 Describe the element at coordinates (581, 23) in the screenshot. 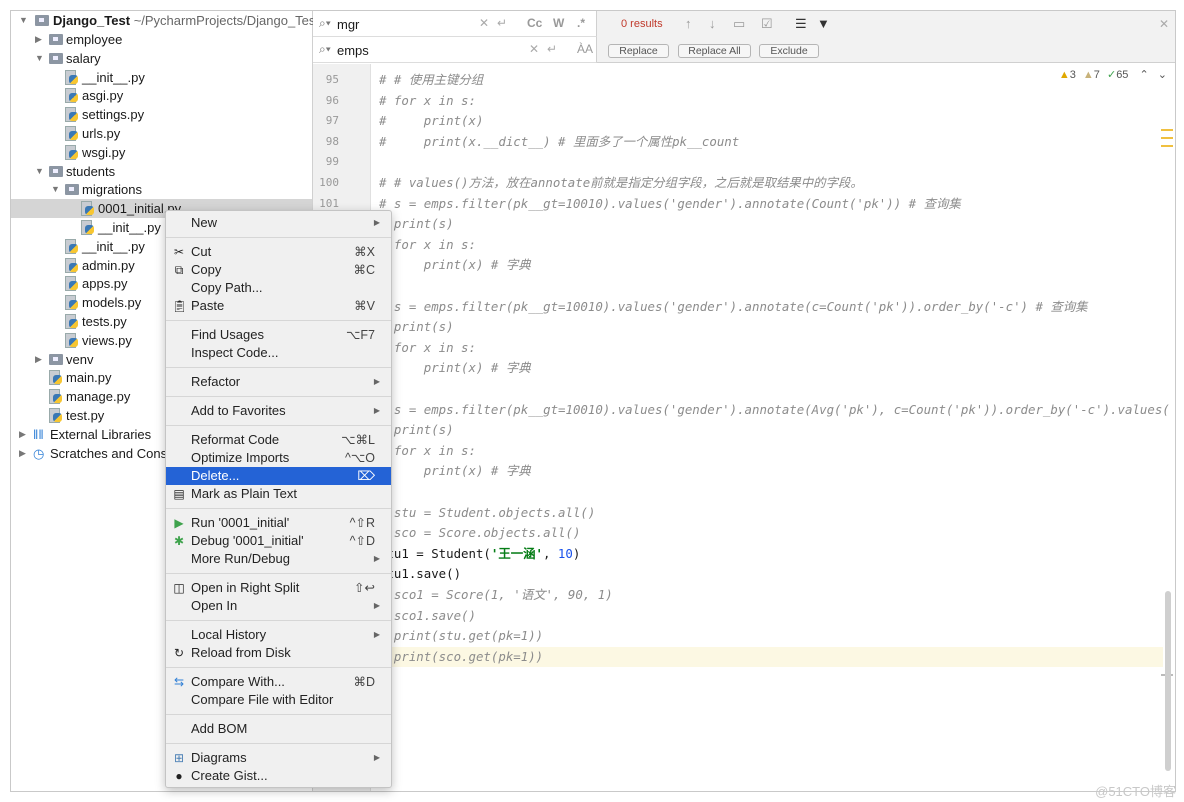

I see `regex-toggle: .*` at that location.